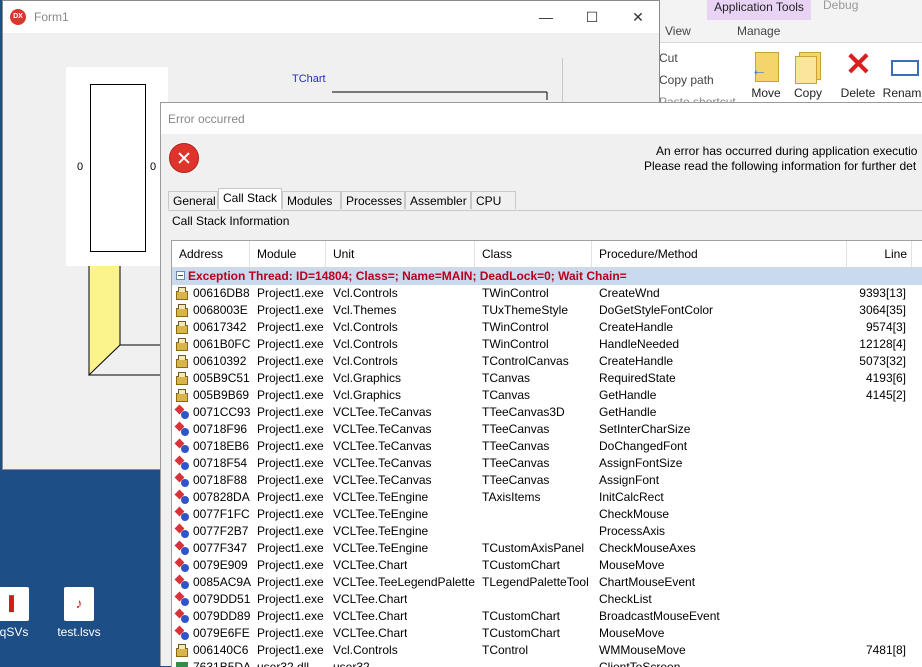 The width and height of the screenshot is (922, 667). I want to click on column-header-method: Procedure/Method, so click(719, 254).